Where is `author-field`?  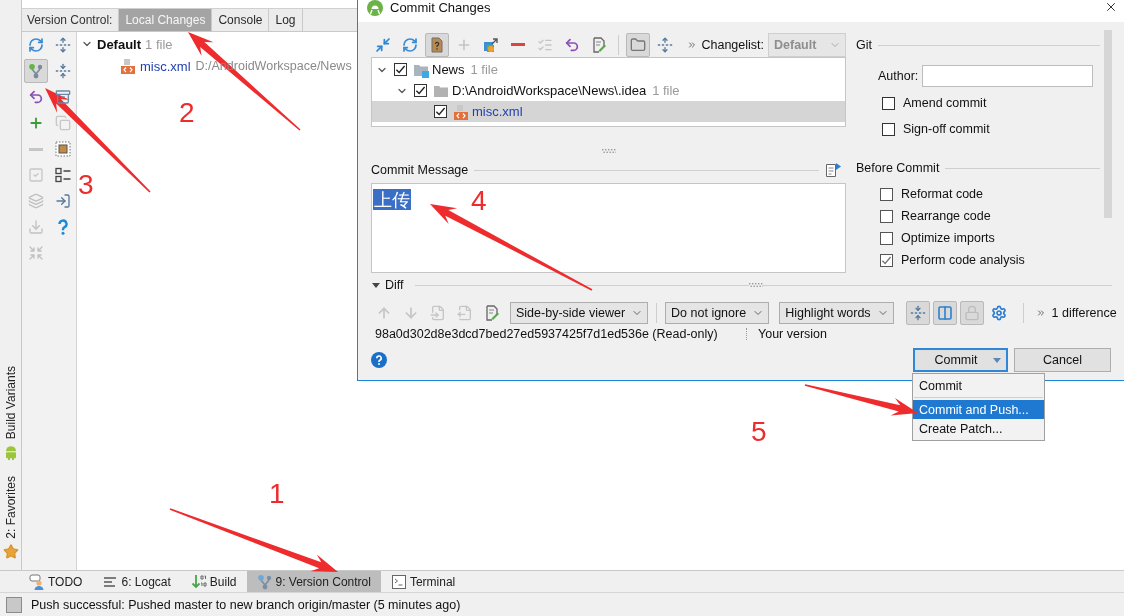 author-field is located at coordinates (1008, 76).